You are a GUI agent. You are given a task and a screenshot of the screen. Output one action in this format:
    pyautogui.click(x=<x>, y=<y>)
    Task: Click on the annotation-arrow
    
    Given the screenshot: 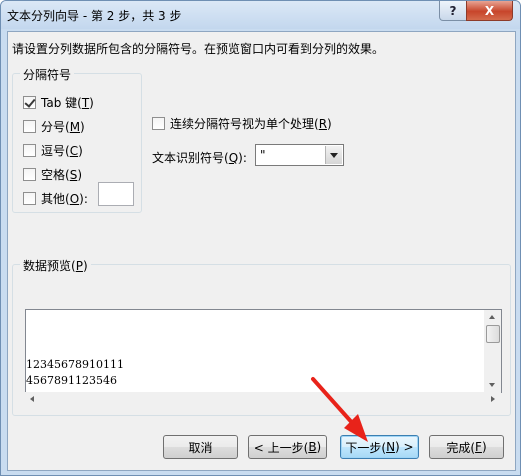 What is the action you would take?
    pyautogui.click(x=339, y=409)
    